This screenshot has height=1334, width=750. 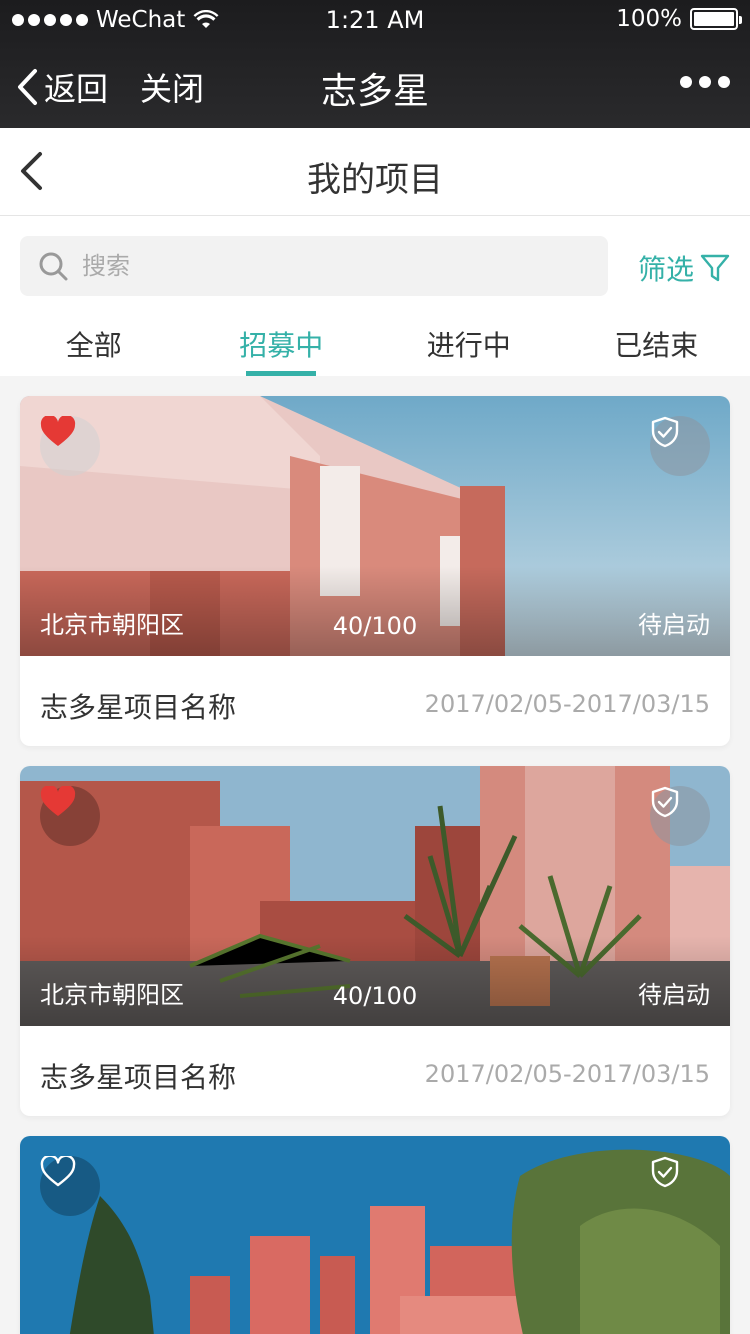 I want to click on wechat-back-label: 返回, so click(x=76, y=89).